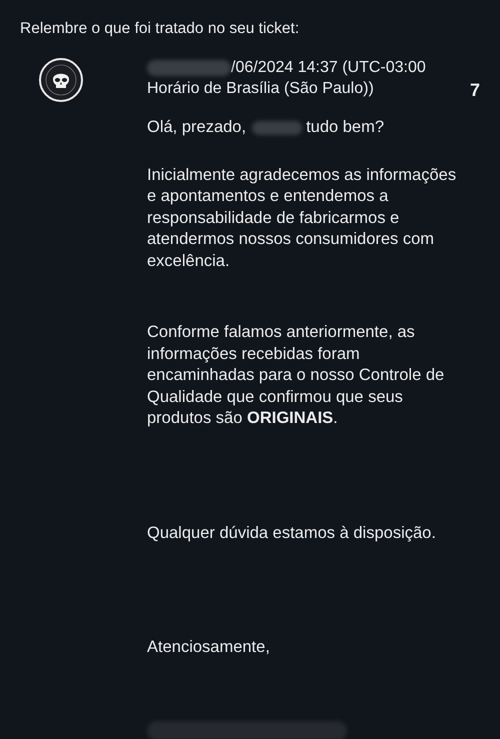 The height and width of the screenshot is (739, 500). Describe the element at coordinates (328, 68) in the screenshot. I see `message-date: /06/2024 14:37 (UTC-03:00` at that location.